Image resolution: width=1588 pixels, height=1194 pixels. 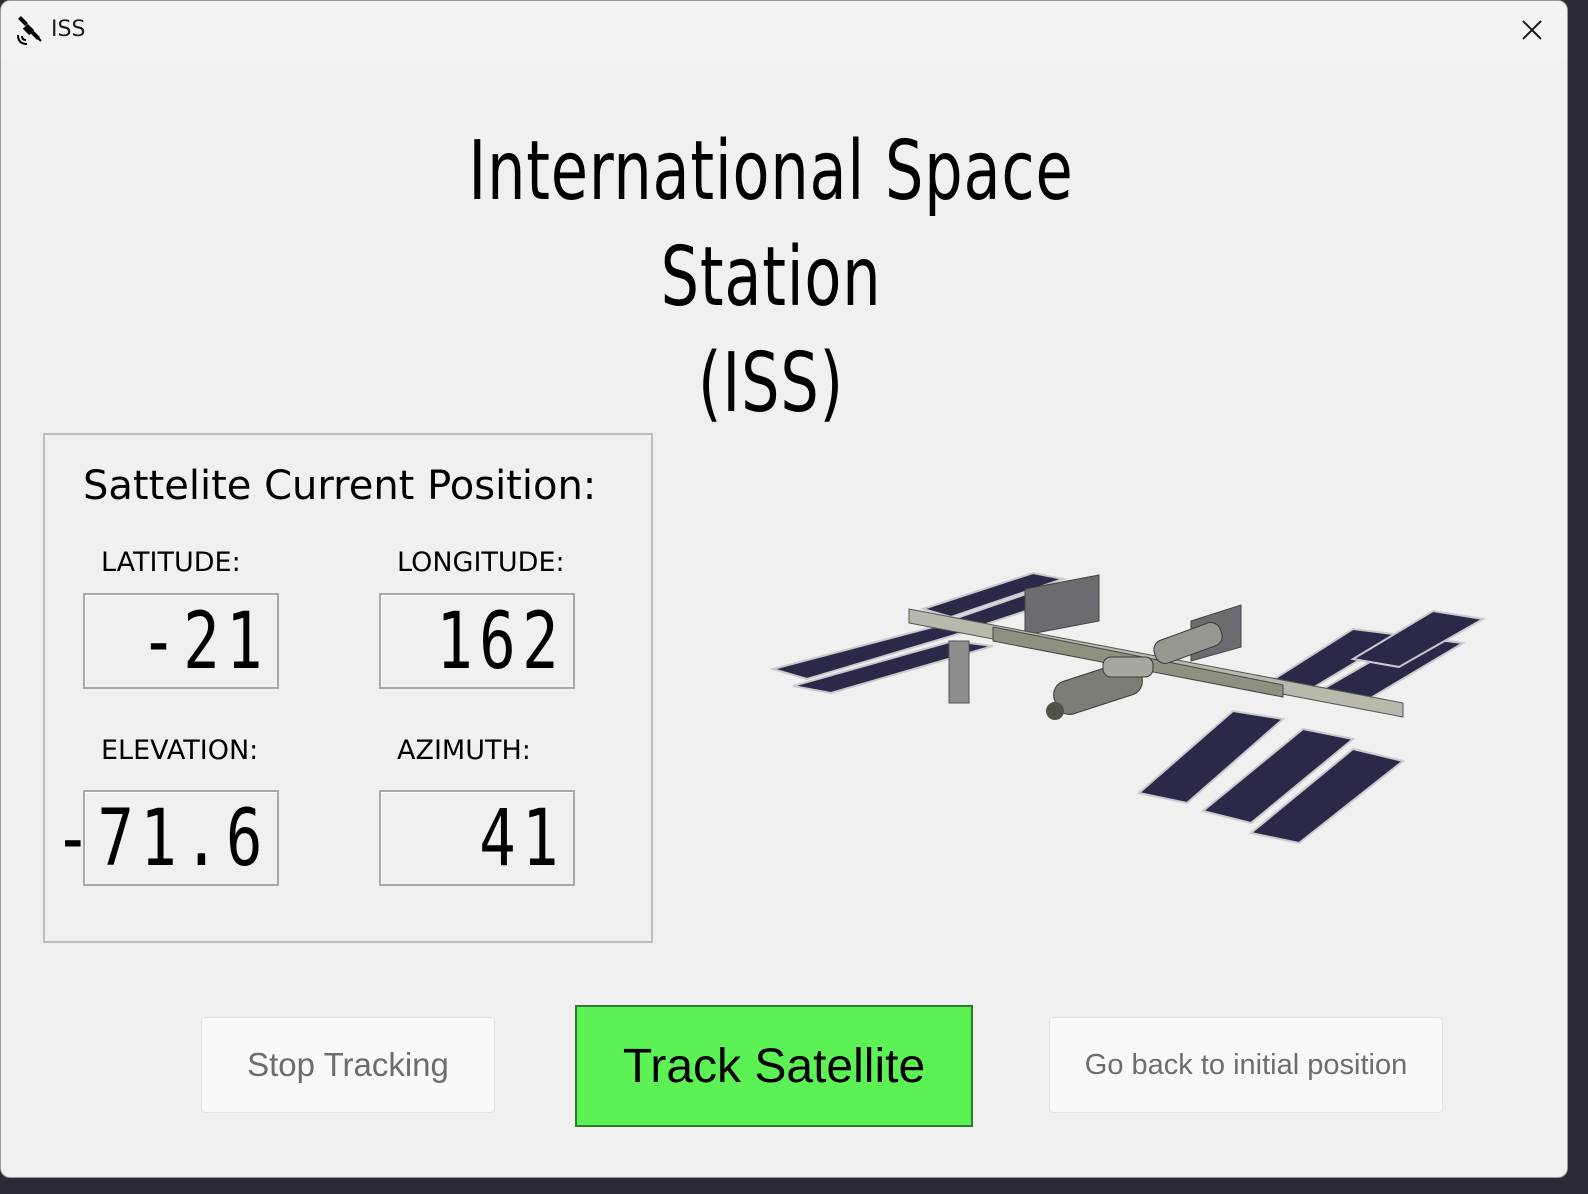 What do you see at coordinates (477, 838) in the screenshot?
I see `azimuth-display: 41` at bounding box center [477, 838].